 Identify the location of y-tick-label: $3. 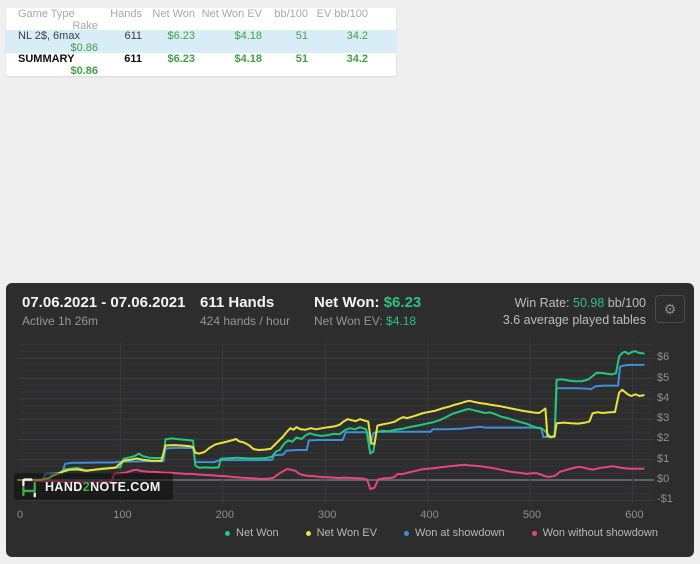
(663, 418).